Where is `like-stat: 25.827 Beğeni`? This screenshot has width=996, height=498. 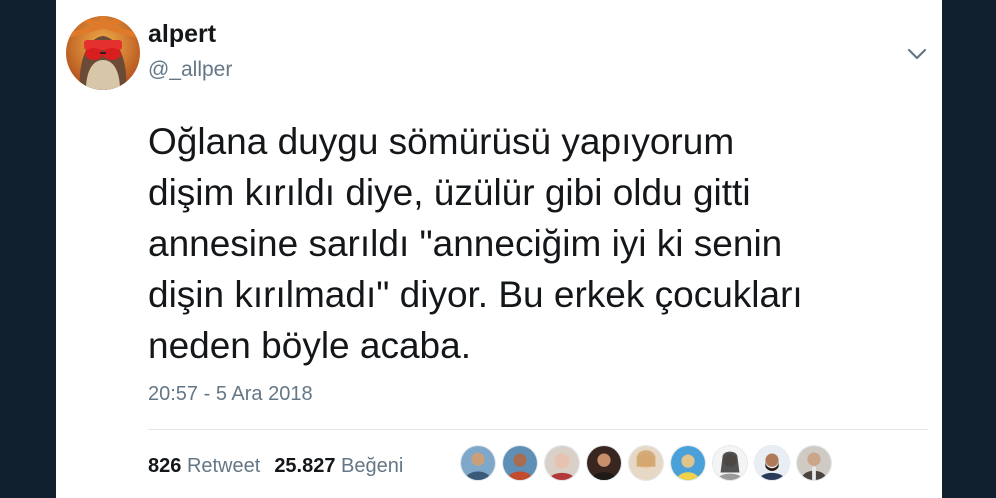 like-stat: 25.827 Beğeni is located at coordinates (338, 466).